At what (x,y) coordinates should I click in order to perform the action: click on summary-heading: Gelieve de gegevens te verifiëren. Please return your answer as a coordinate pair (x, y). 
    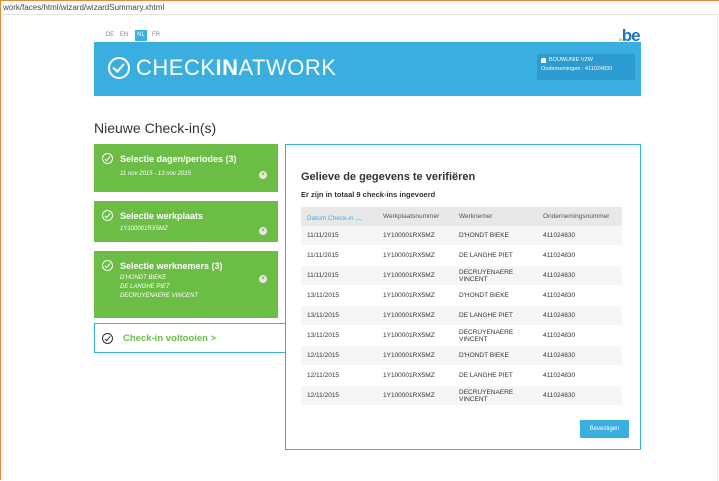
    Looking at the image, I should click on (388, 177).